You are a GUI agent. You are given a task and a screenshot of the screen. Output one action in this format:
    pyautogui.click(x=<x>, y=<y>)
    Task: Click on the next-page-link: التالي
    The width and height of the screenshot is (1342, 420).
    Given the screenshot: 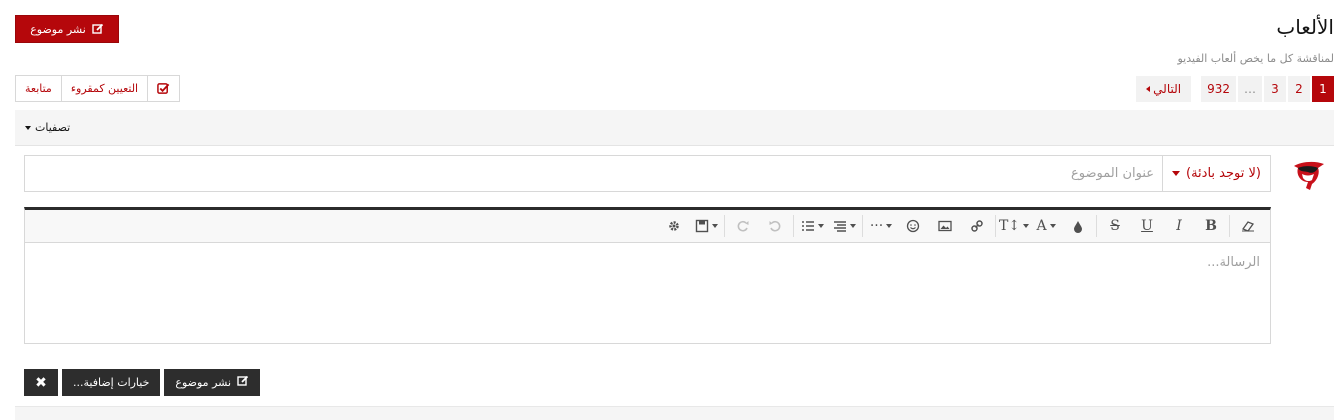 What is the action you would take?
    pyautogui.click(x=1164, y=89)
    